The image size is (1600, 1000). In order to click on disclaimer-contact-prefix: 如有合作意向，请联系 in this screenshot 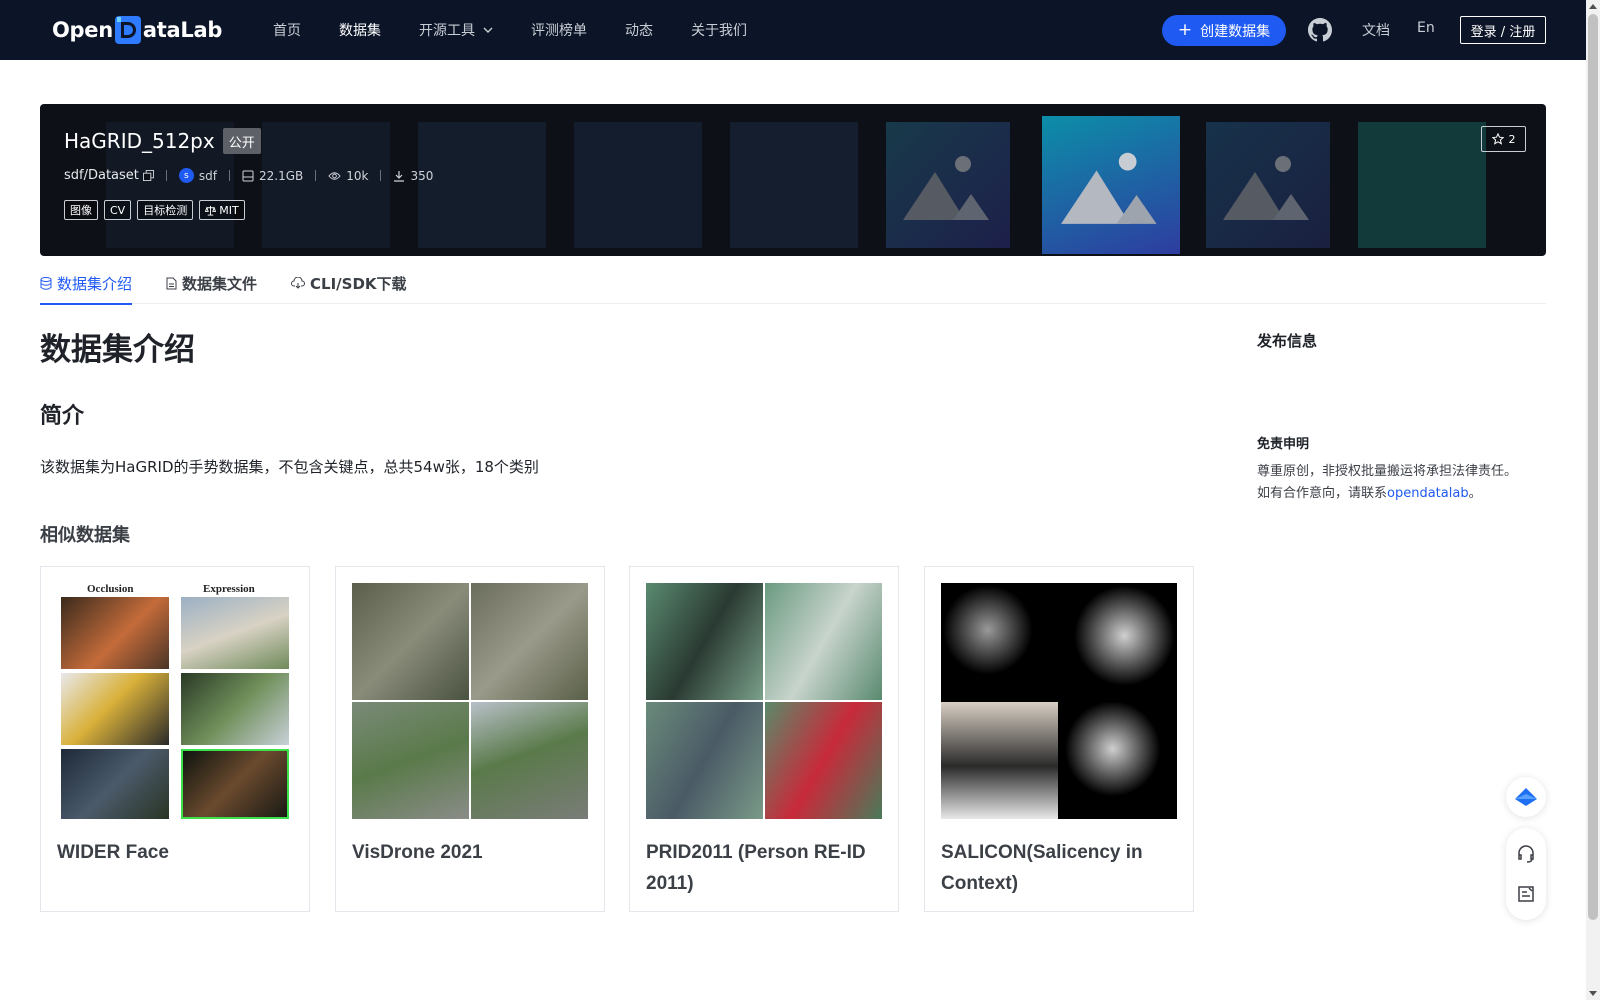, I will do `click(1322, 493)`.